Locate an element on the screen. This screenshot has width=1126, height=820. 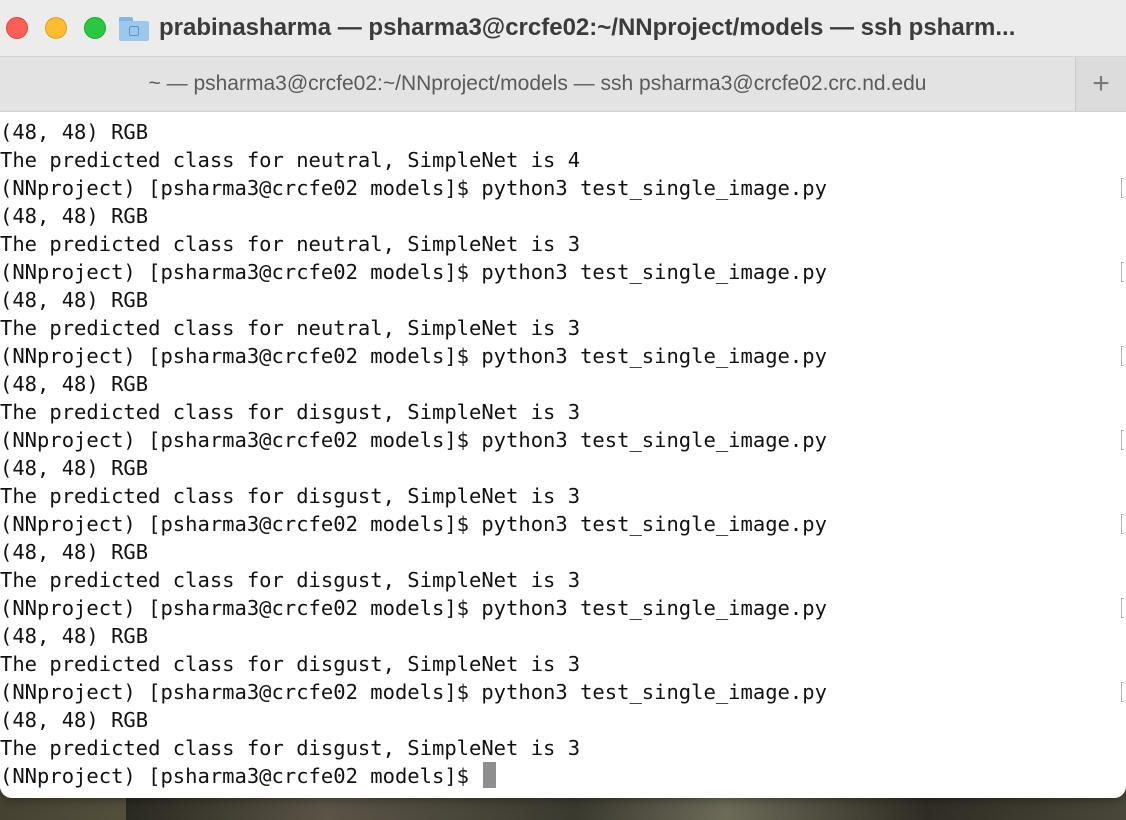
window-controls is located at coordinates (64, 28).